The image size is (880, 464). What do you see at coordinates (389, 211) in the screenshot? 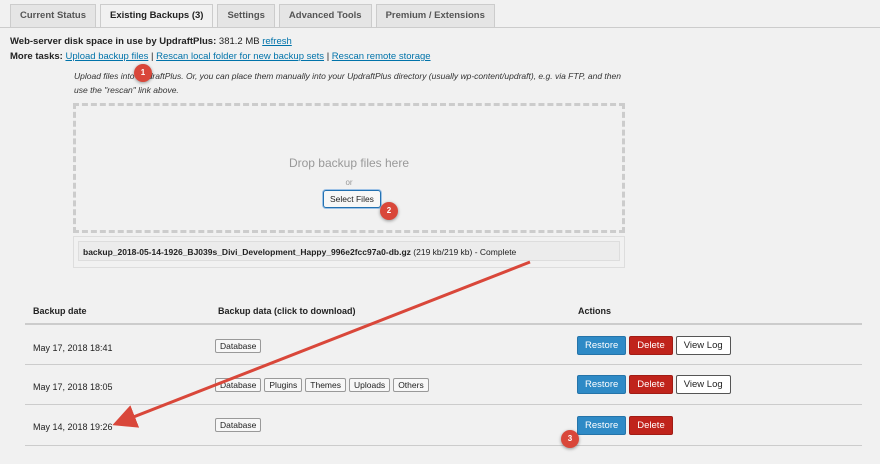
I see `annotation-badge-2: 2` at bounding box center [389, 211].